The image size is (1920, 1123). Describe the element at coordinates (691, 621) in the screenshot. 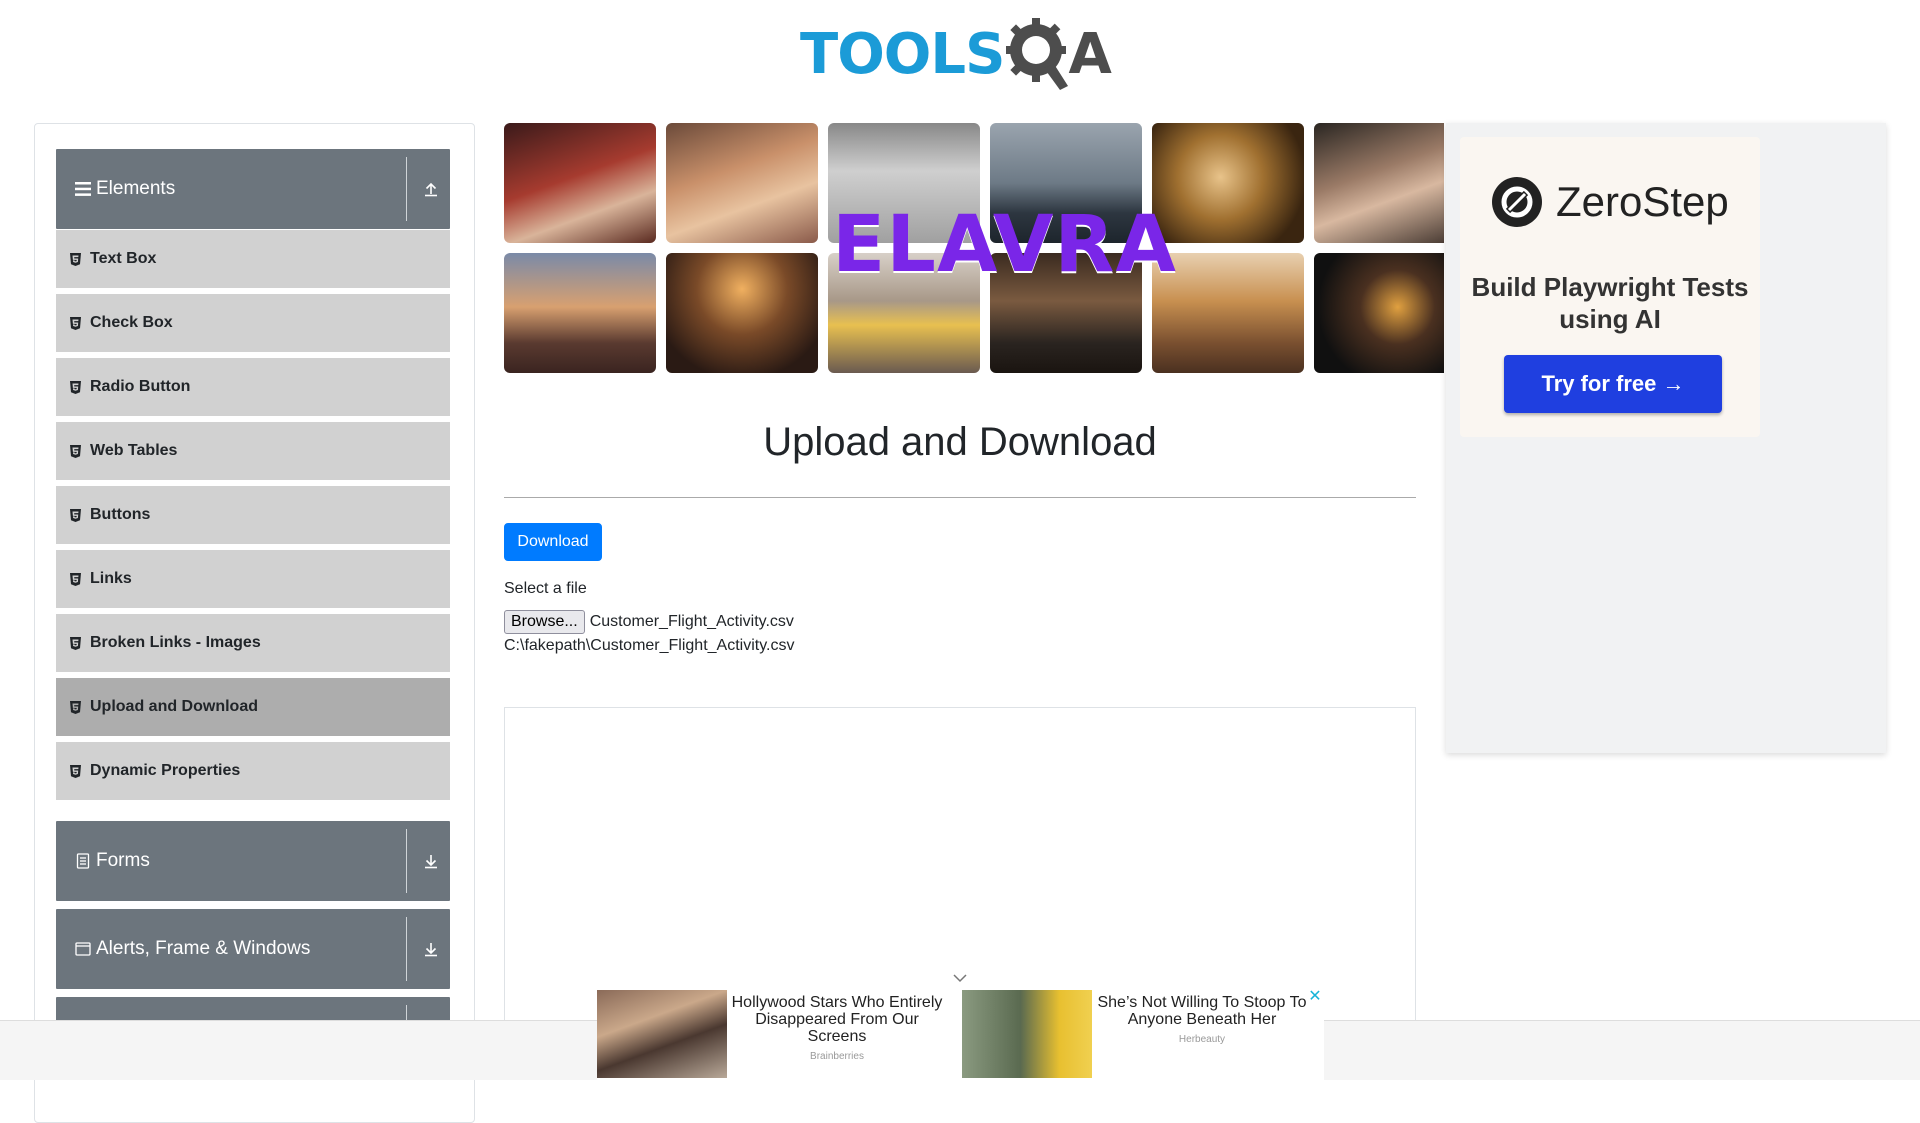

I see `selected-file-name: Customer_Flight_Activity.csv` at that location.